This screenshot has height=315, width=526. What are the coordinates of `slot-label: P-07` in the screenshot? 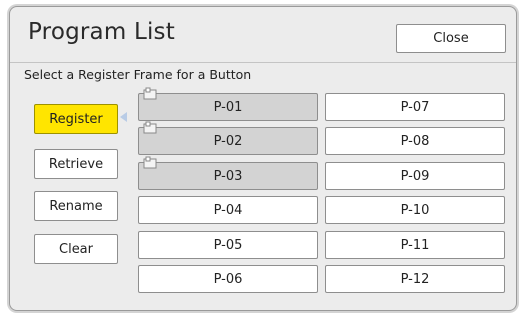 It's located at (415, 107).